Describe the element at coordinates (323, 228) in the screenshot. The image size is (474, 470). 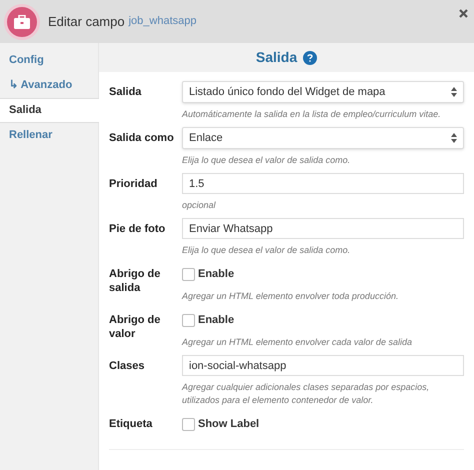
I see `text-field: Enviar Whatsapp` at that location.